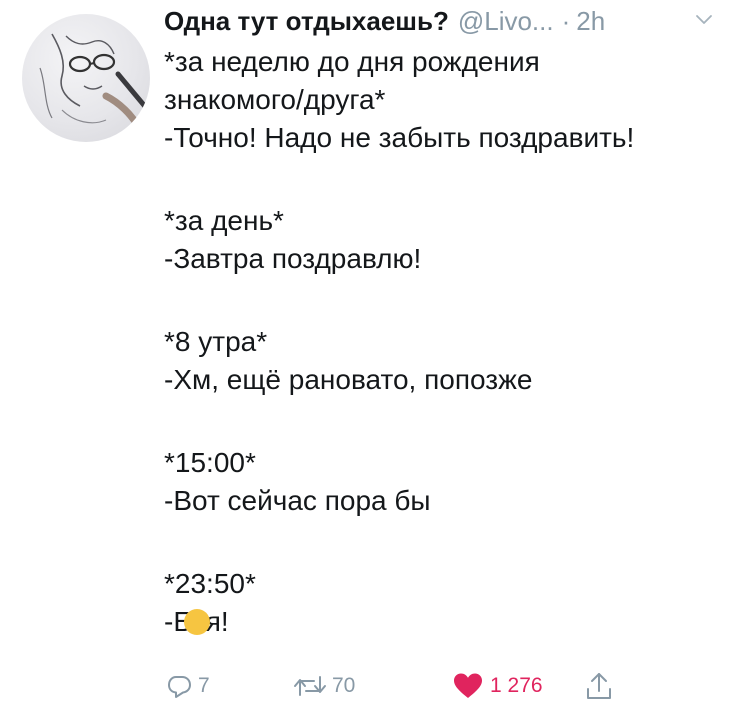 This screenshot has width=750, height=716. I want to click on tweet-line: *за неделю до дня рождения, so click(352, 61).